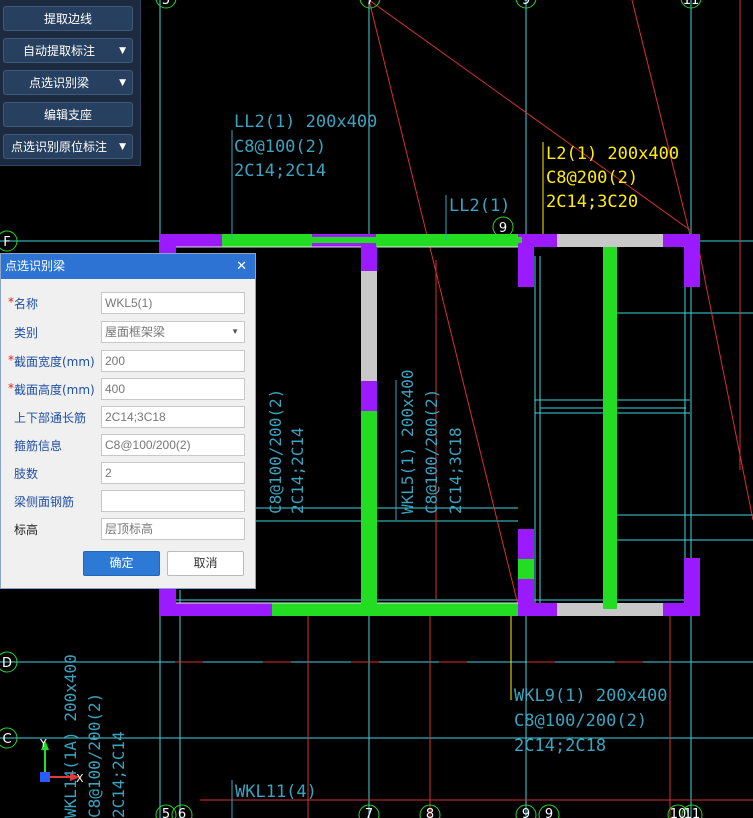 This screenshot has width=753, height=818. I want to click on field-row-through-bars: 上下部通长筋 2C14;3C18, so click(129, 417).